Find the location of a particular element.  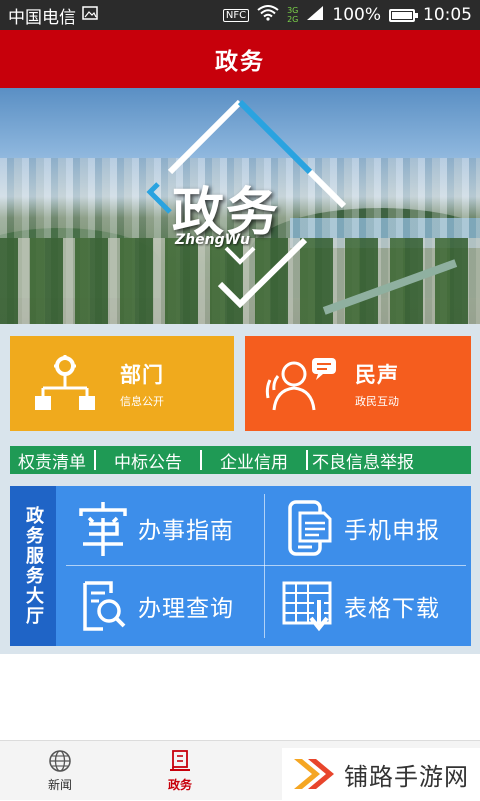

quick-links-bar: 权责清单 中标公告 企业信用 不良信息举报 is located at coordinates (240, 460).